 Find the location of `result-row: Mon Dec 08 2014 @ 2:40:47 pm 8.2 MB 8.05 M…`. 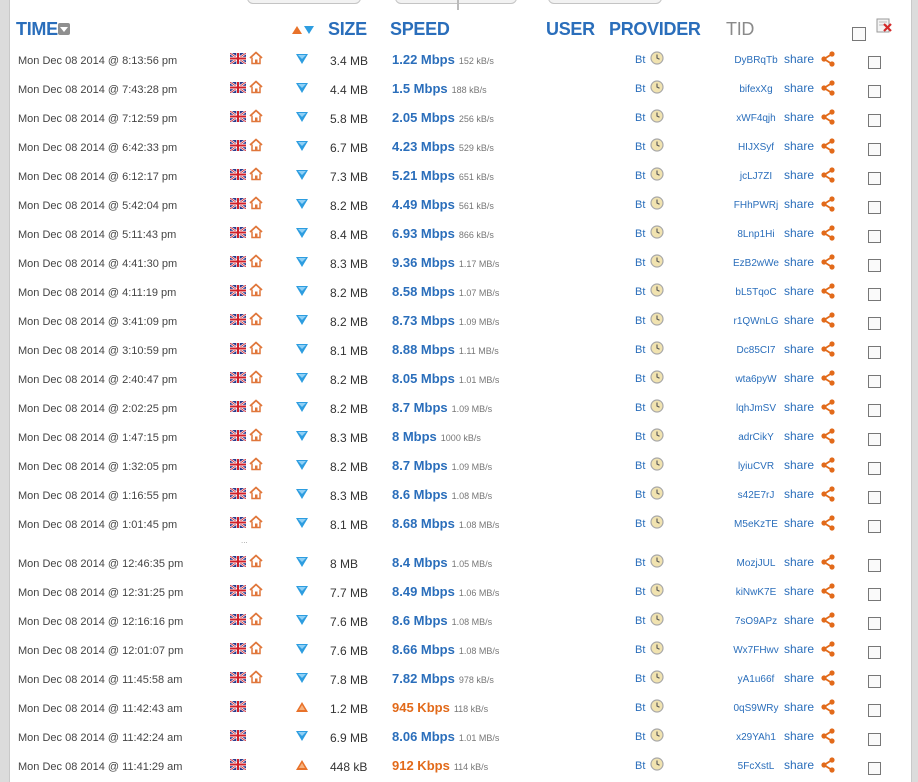

result-row: Mon Dec 08 2014 @ 2:40:47 pm 8.2 MB 8.05 M… is located at coordinates (460, 380).